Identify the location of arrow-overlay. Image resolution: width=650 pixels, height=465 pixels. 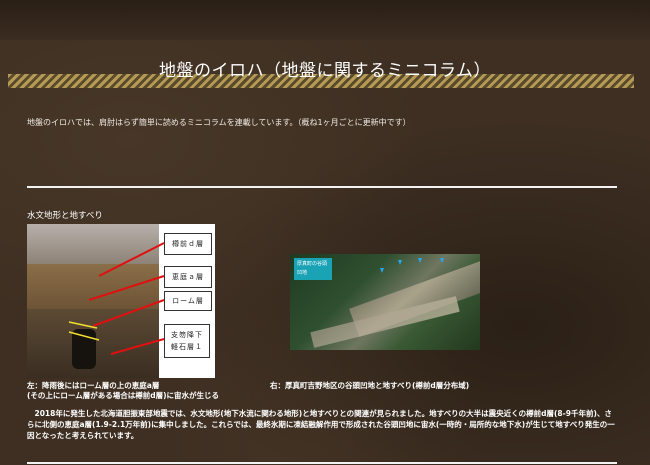
(116, 298).